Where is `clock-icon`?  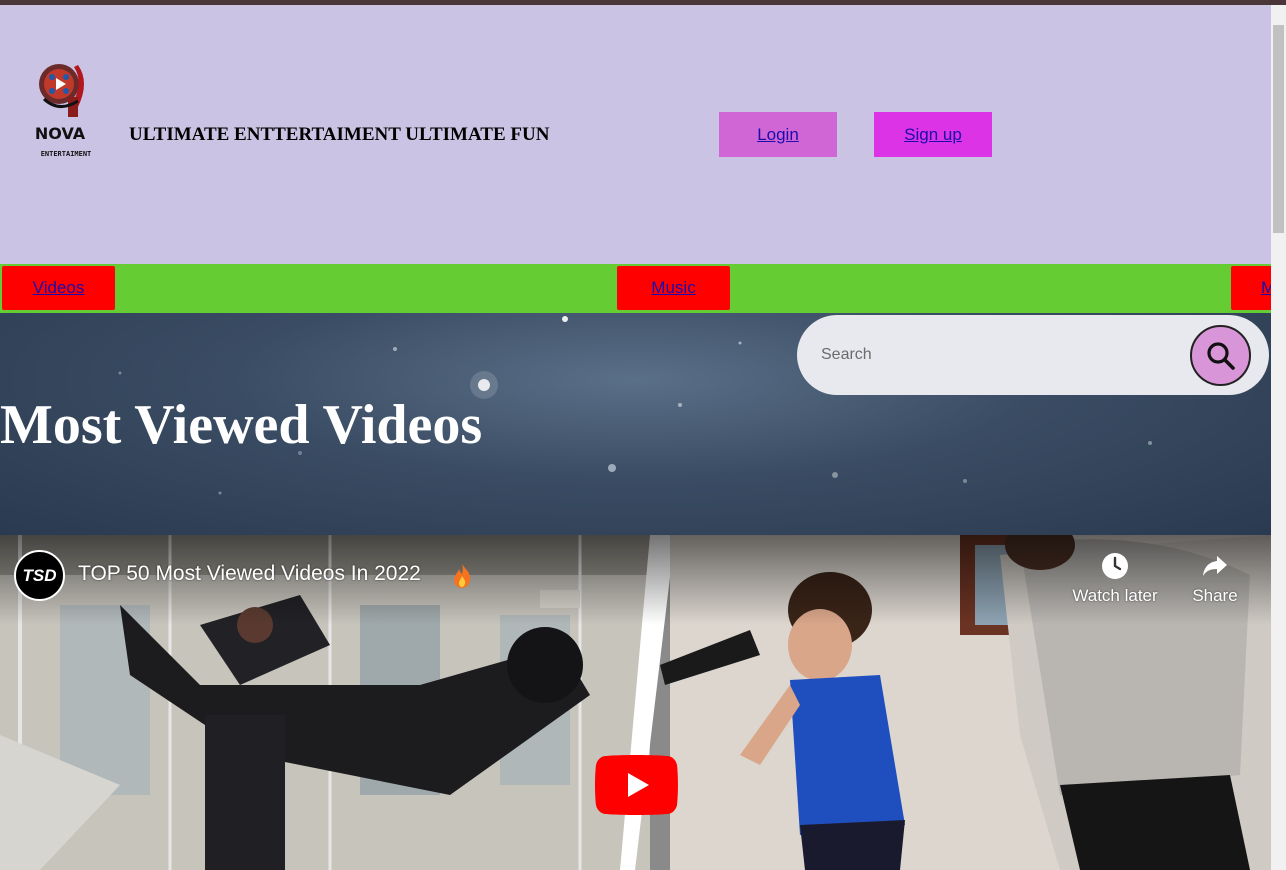
clock-icon is located at coordinates (1115, 566).